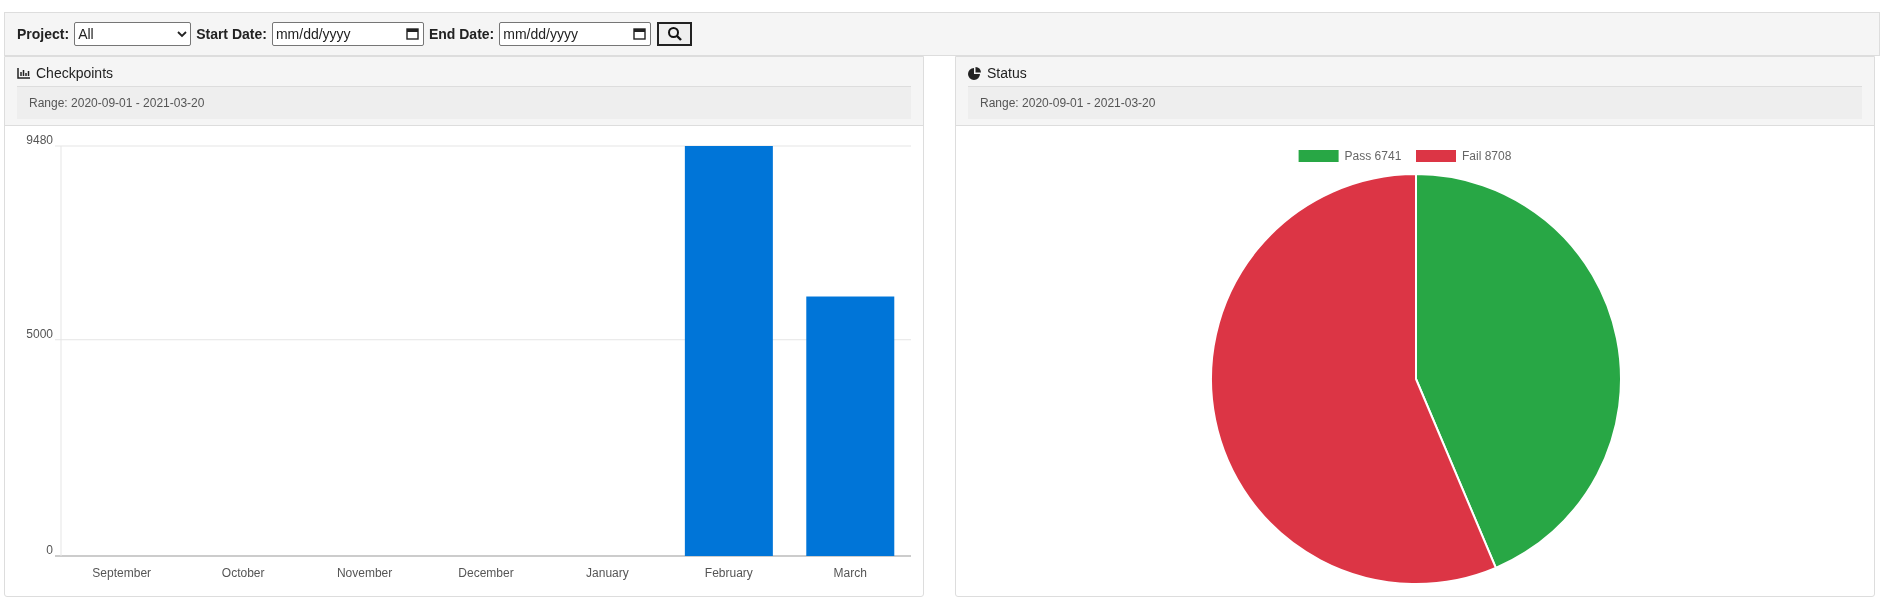  I want to click on axis-category-label: November, so click(364, 573).